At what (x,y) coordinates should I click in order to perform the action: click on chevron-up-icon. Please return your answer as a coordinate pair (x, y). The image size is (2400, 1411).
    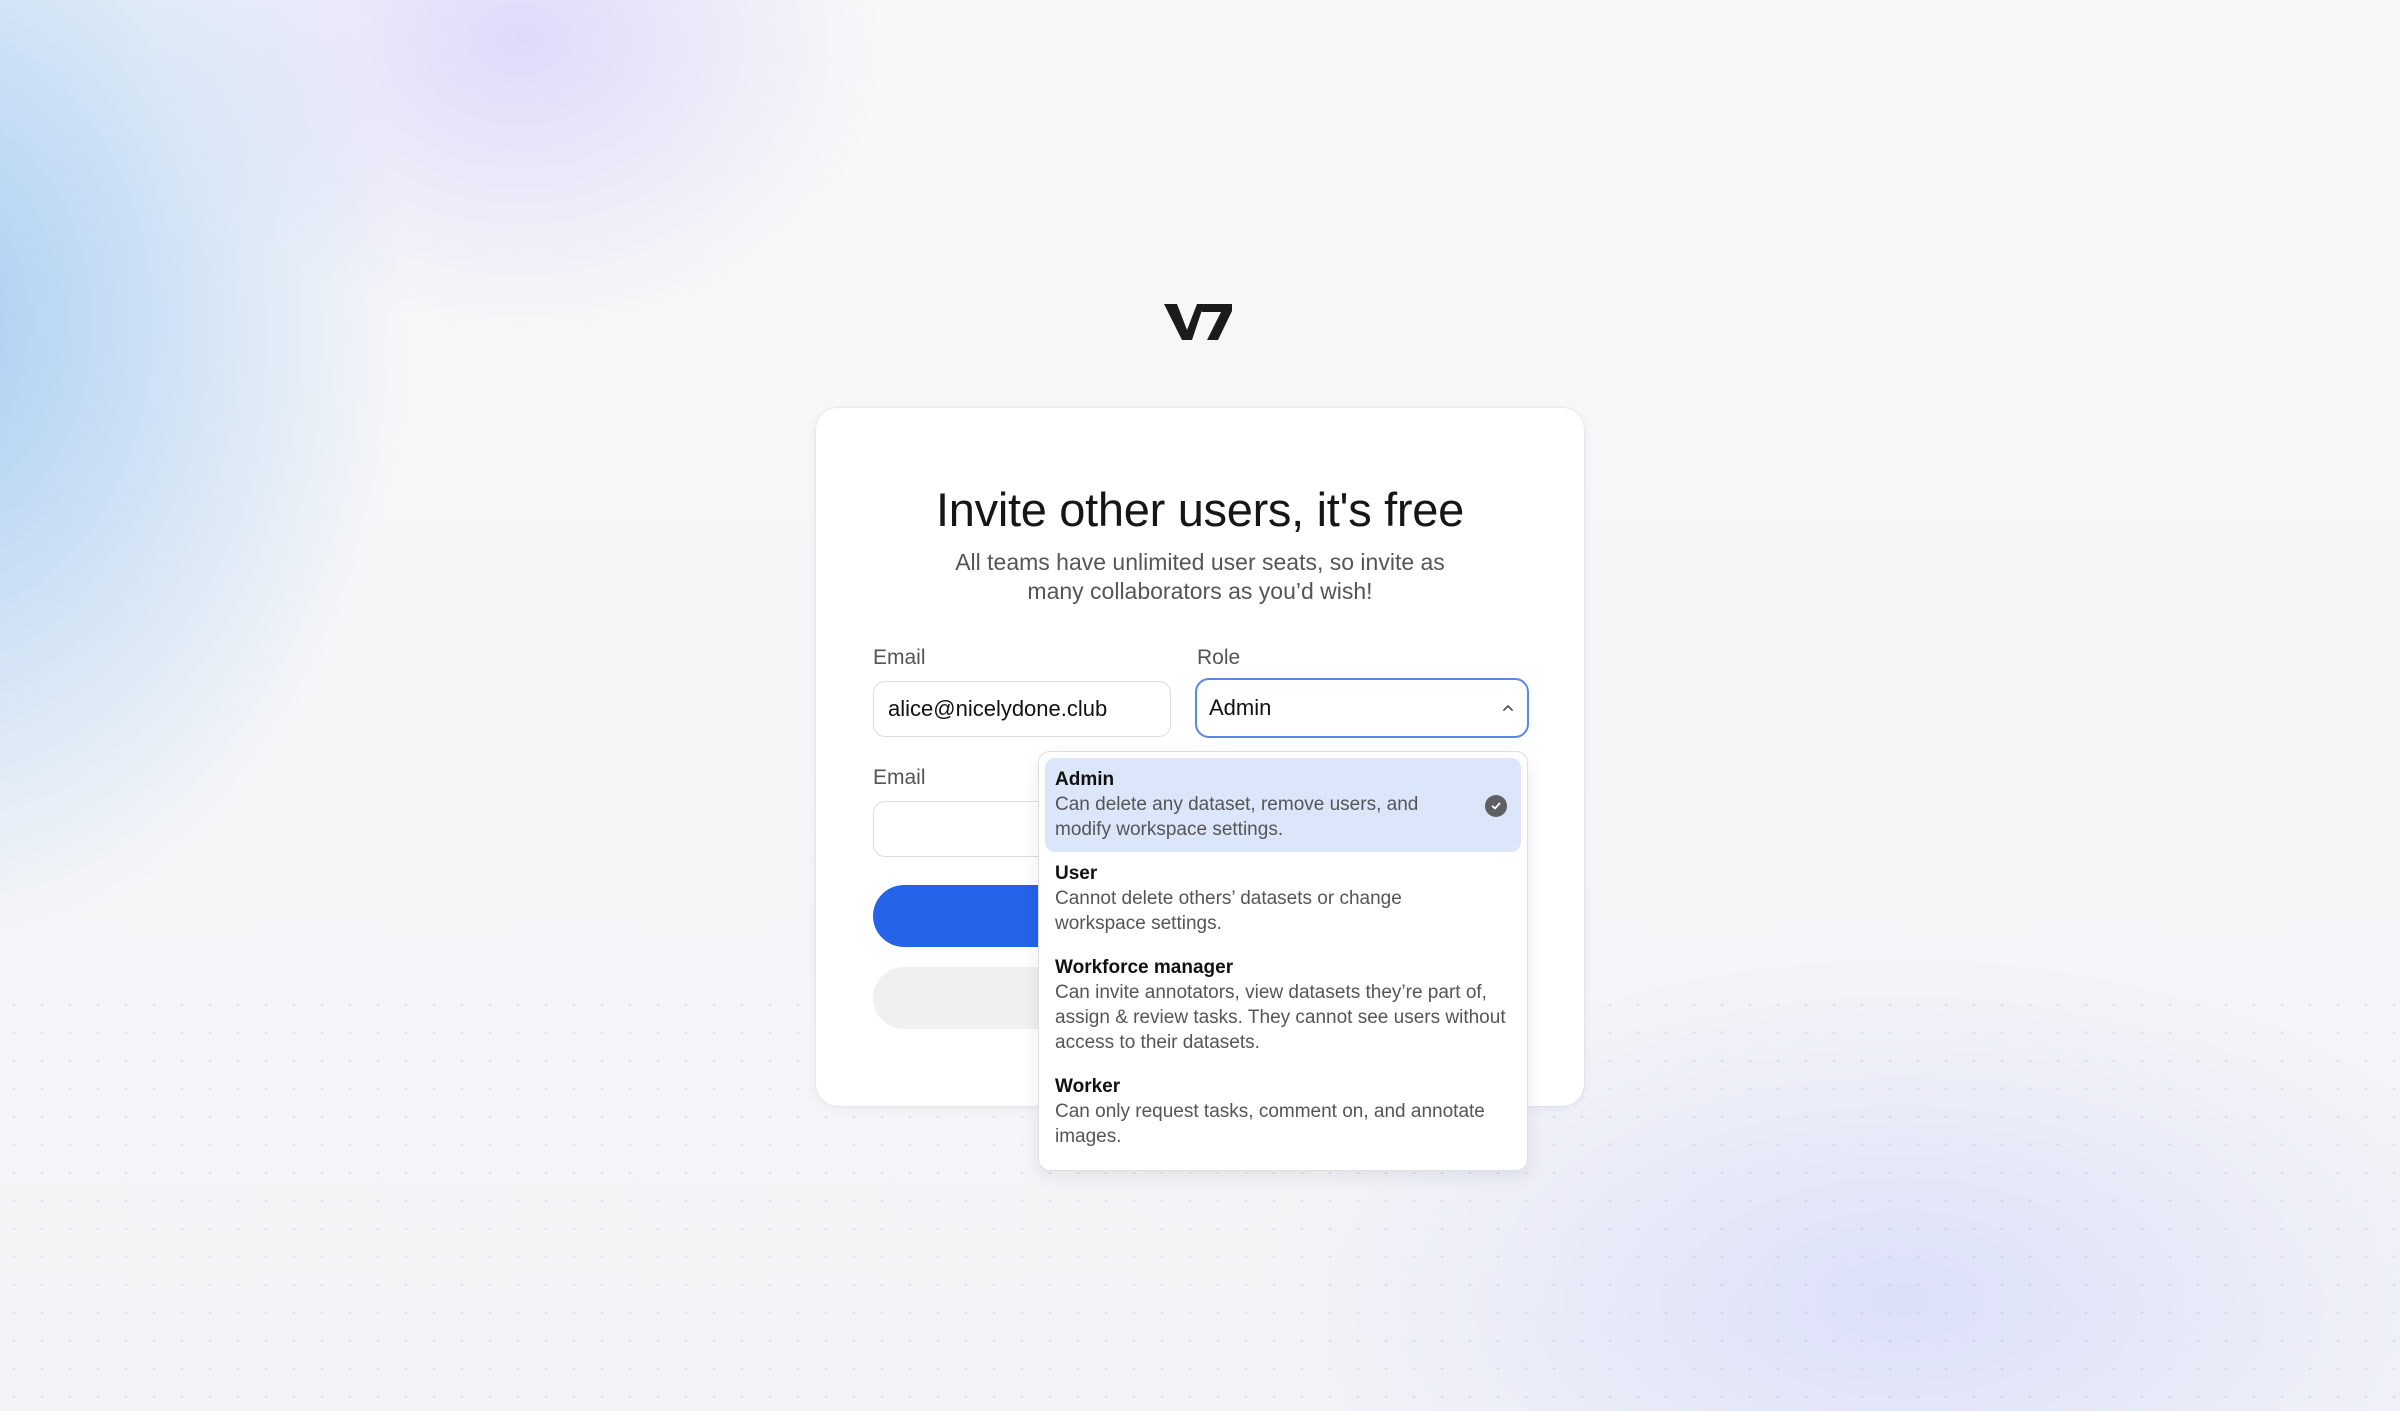
    Looking at the image, I should click on (1508, 708).